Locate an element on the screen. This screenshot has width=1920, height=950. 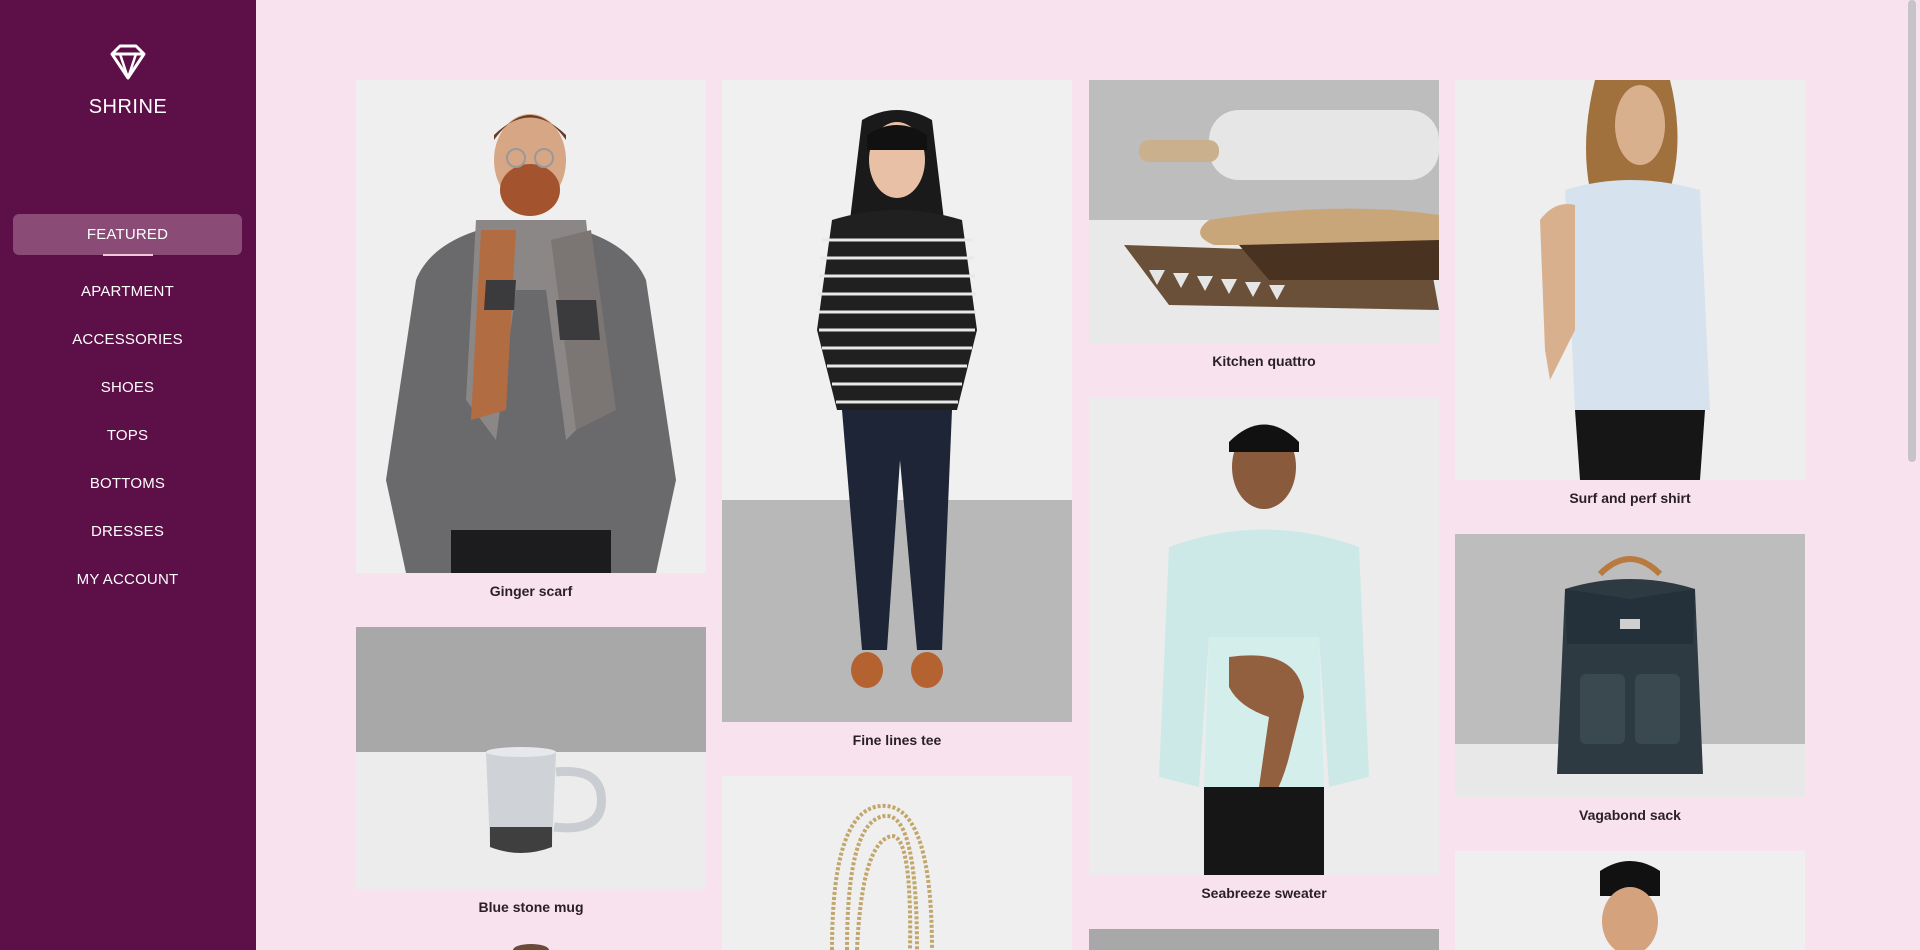
nav-item-tops: TOPS is located at coordinates (127, 435).